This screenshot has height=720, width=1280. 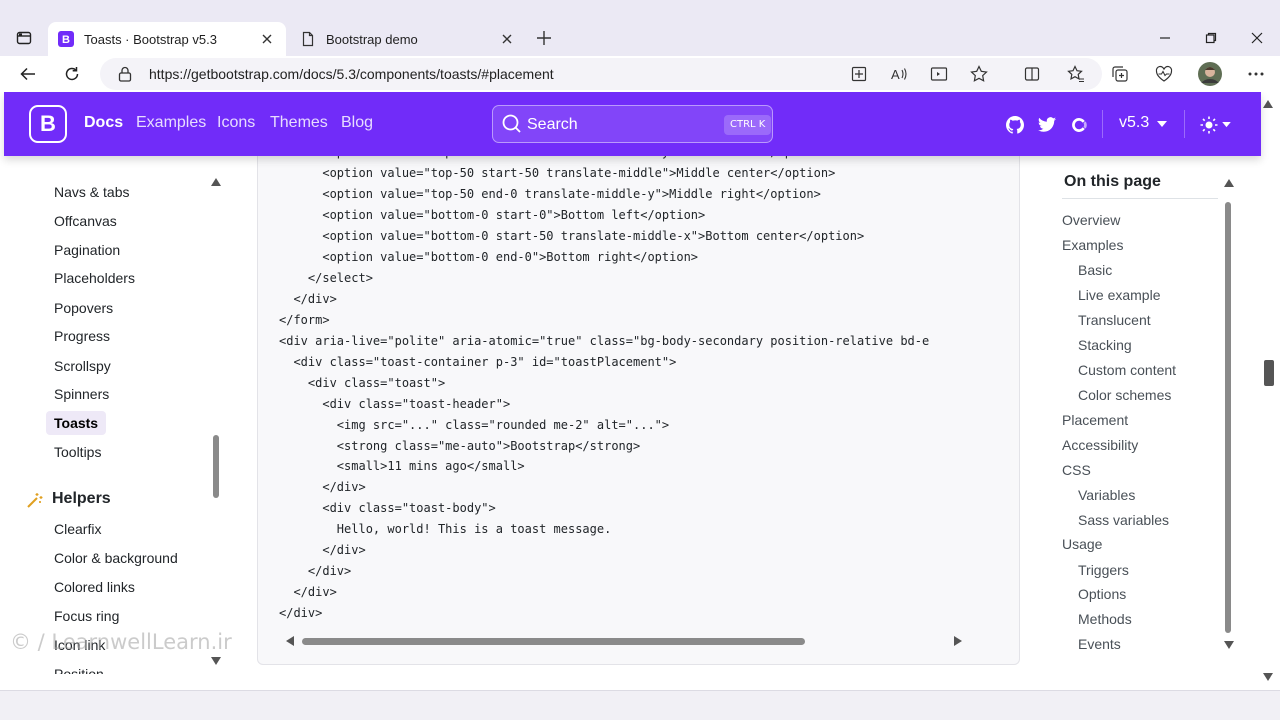 I want to click on toc-link-placement: Placement, so click(x=1095, y=420).